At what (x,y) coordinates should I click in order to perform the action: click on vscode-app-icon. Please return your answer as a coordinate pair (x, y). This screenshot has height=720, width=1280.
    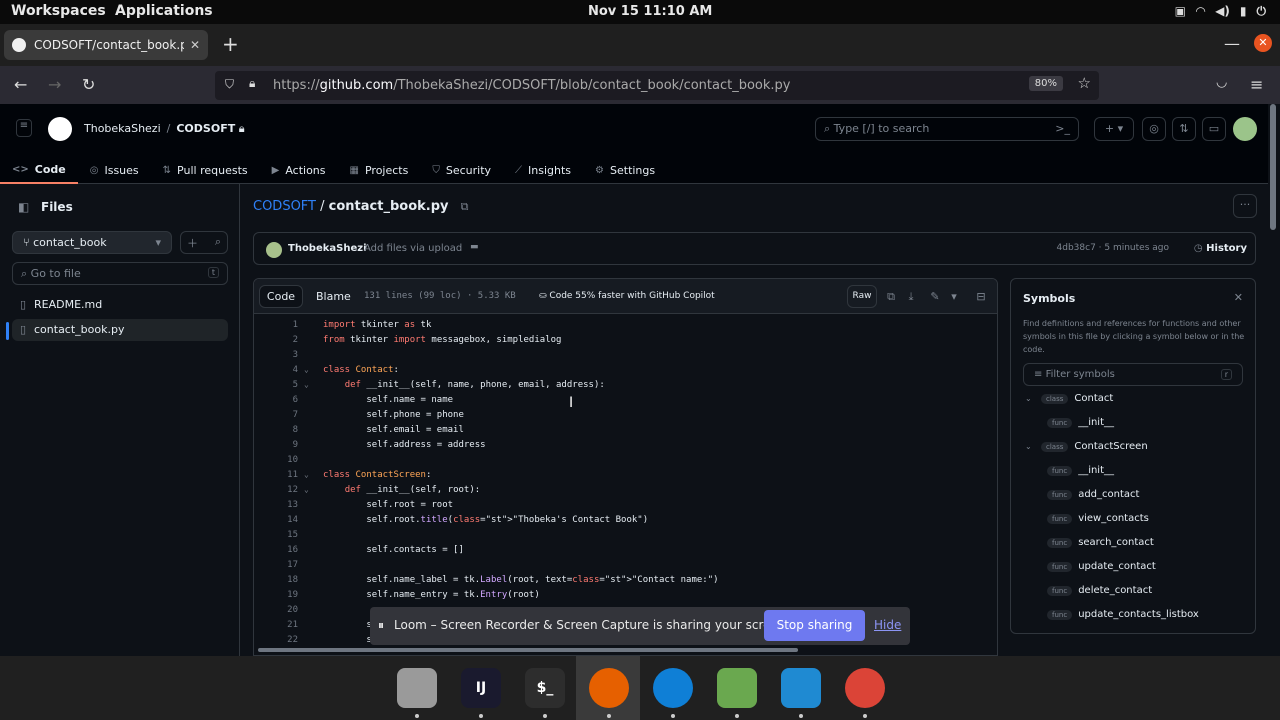
    Looking at the image, I should click on (801, 688).